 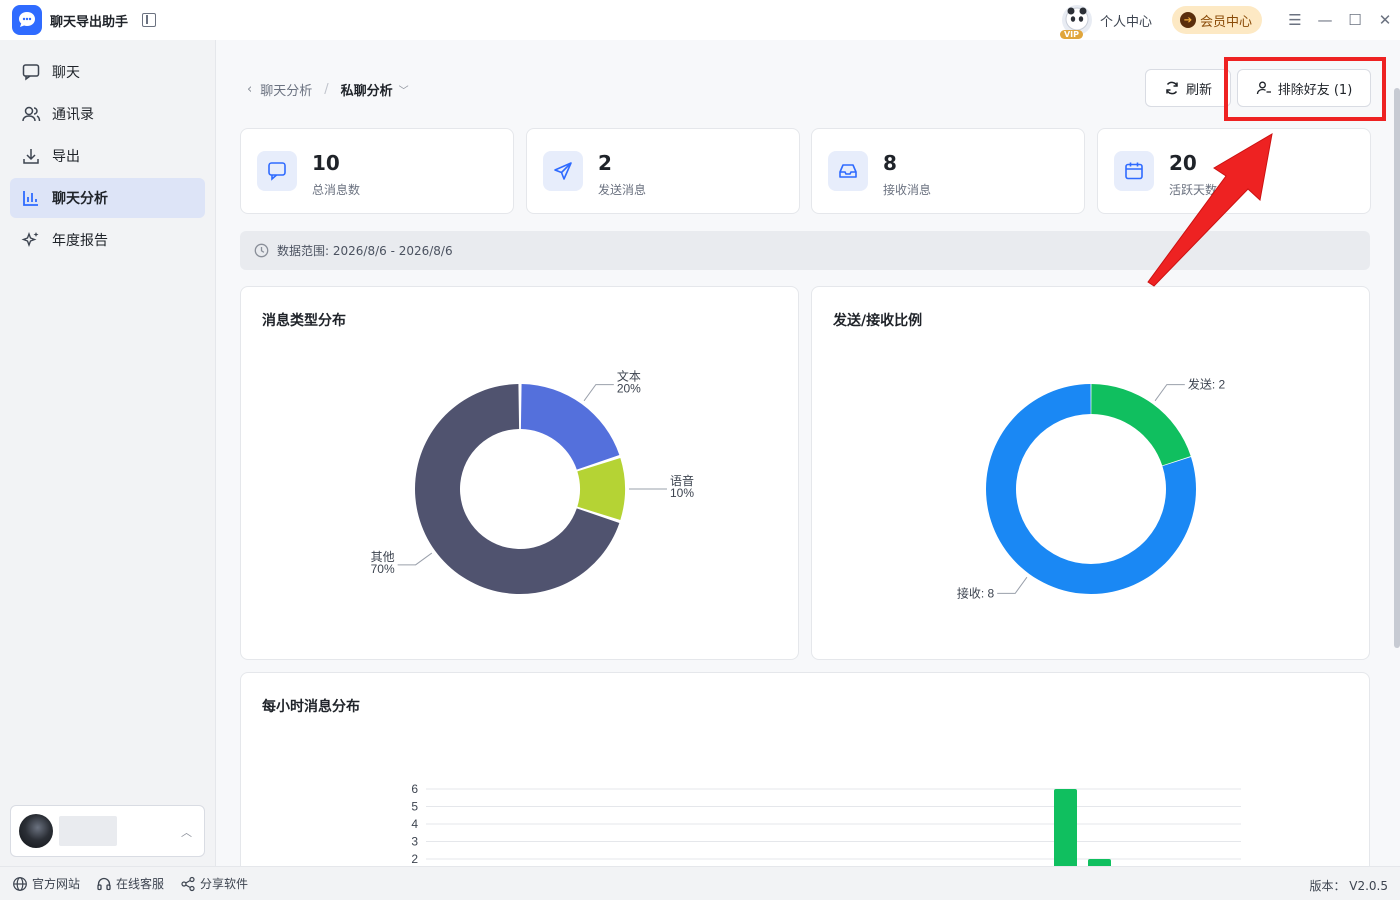 I want to click on y-tick-label: 5, so click(x=414, y=807).